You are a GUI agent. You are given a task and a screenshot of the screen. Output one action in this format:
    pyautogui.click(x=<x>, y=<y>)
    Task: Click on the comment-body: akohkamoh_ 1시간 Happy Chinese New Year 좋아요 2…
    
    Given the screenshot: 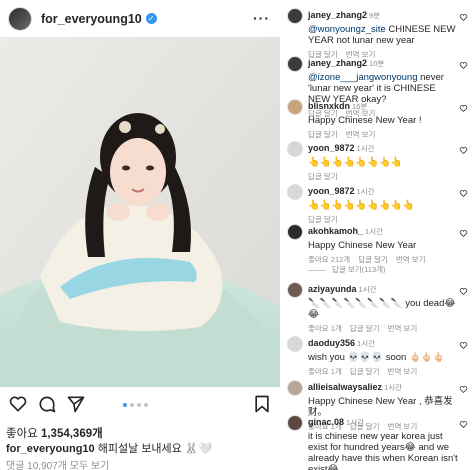 What is the action you would take?
    pyautogui.click(x=383, y=243)
    